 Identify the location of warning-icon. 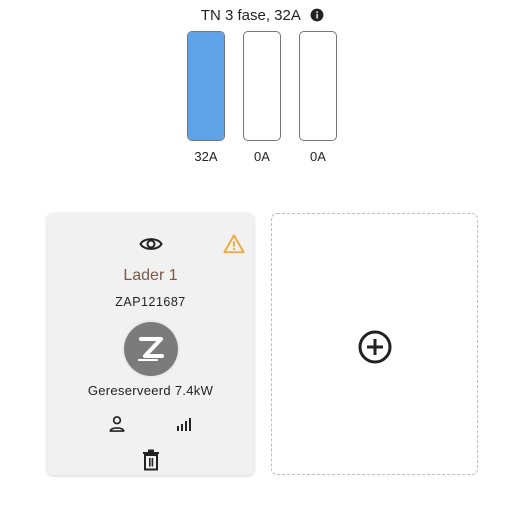
(234, 244).